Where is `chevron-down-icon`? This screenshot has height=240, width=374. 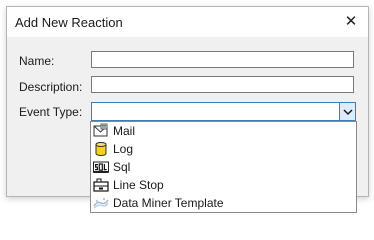
chevron-down-icon is located at coordinates (348, 112).